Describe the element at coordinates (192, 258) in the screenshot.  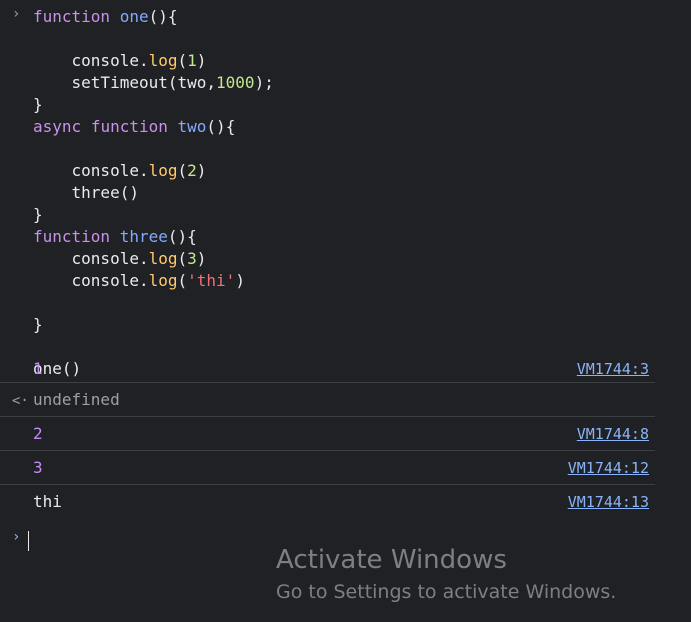
I see `code-token: 3` at that location.